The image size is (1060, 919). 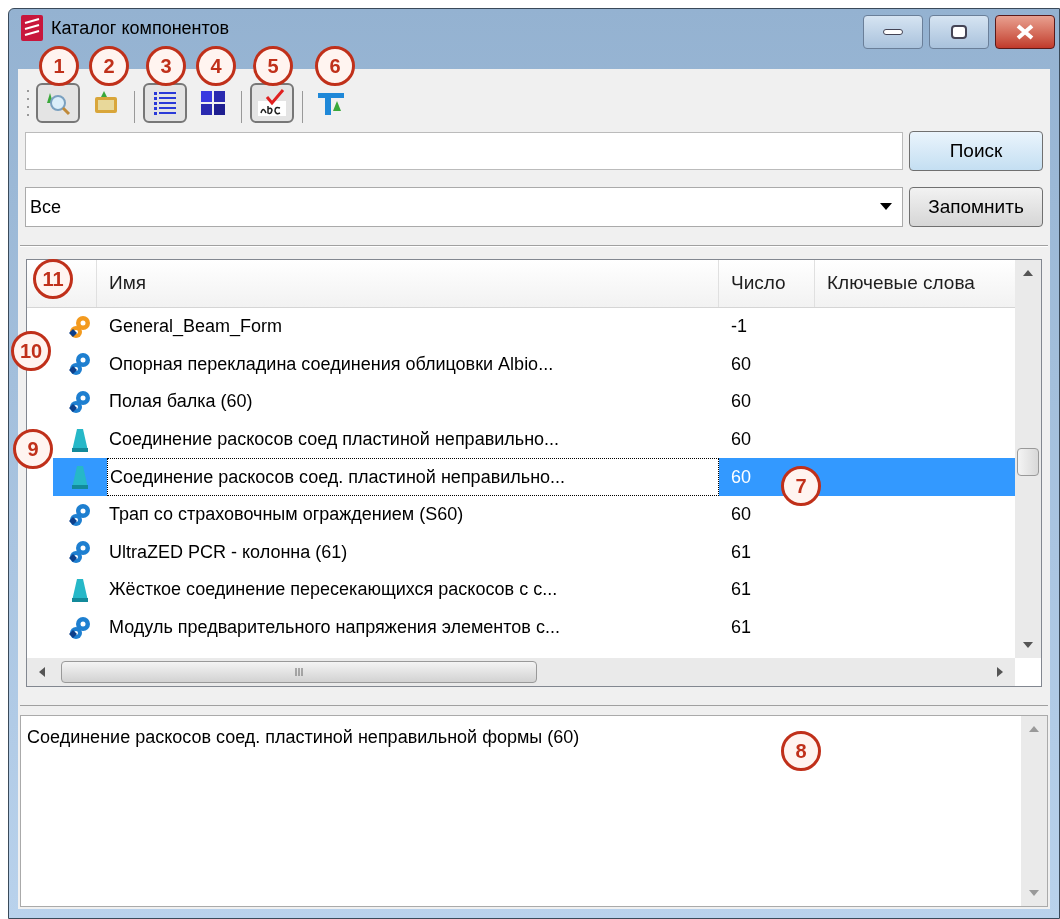 What do you see at coordinates (80, 477) in the screenshot?
I see `cone-icon` at bounding box center [80, 477].